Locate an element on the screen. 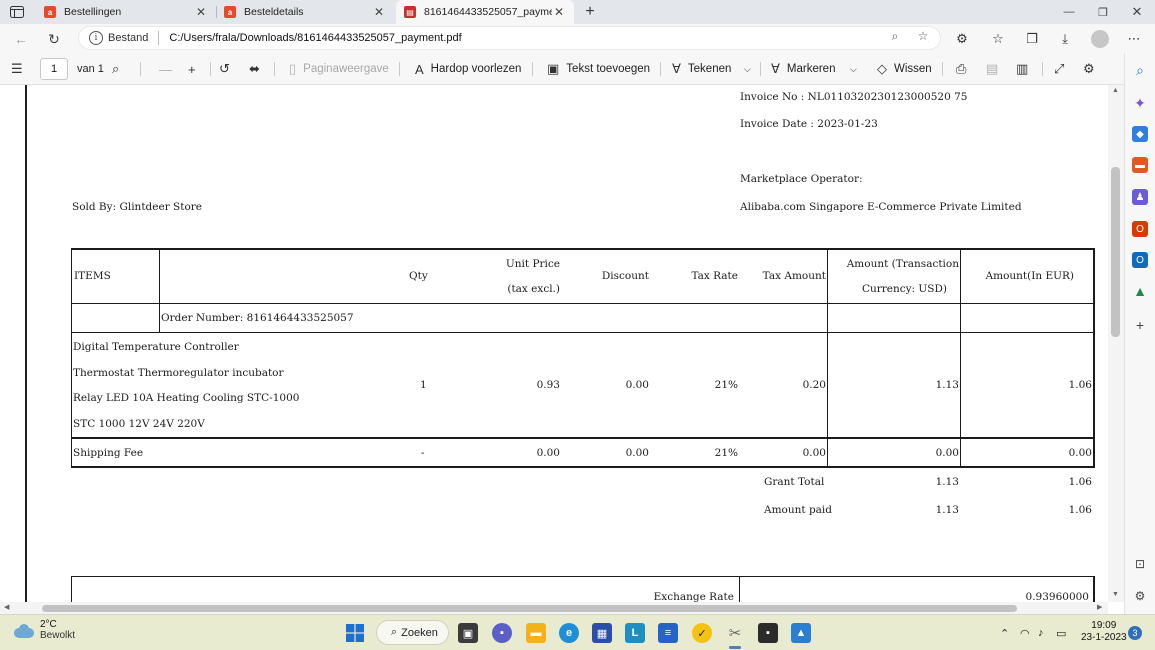  scroll-up-icon: ▲ is located at coordinates (1115, 90).